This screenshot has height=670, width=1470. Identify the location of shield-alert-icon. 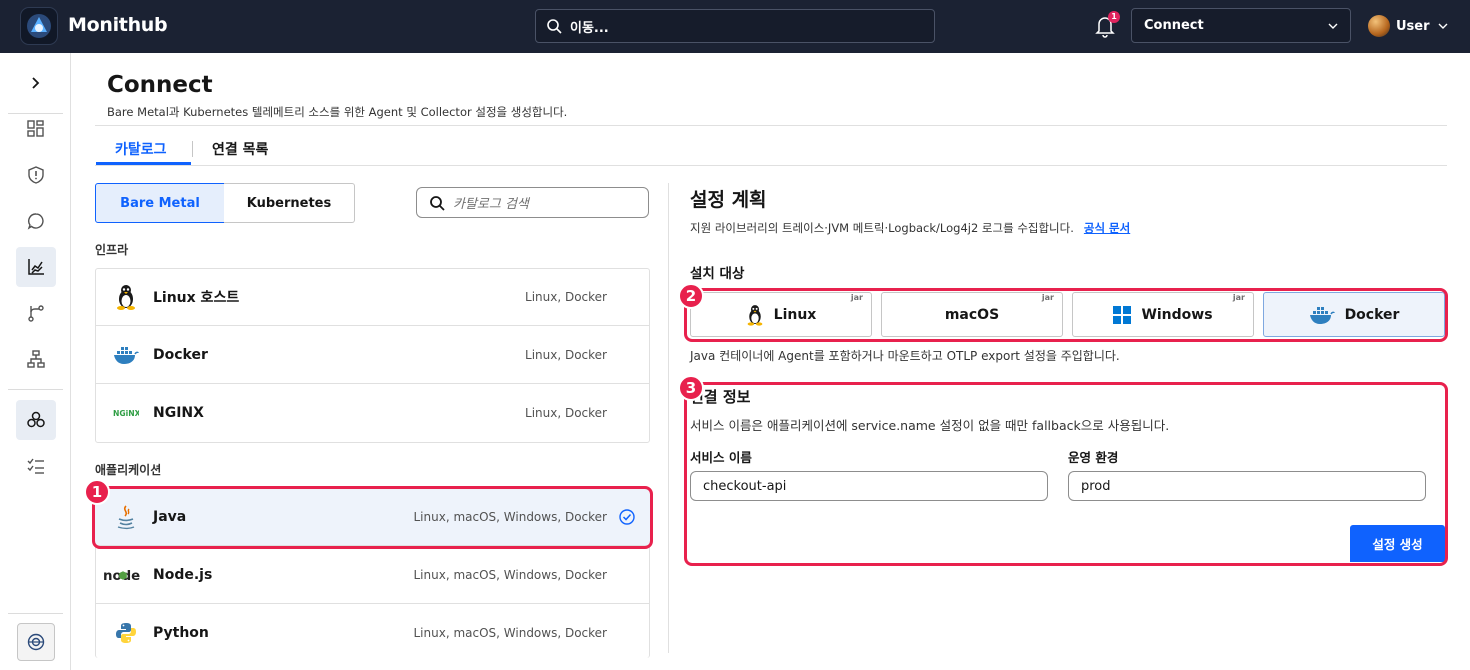
(36, 175).